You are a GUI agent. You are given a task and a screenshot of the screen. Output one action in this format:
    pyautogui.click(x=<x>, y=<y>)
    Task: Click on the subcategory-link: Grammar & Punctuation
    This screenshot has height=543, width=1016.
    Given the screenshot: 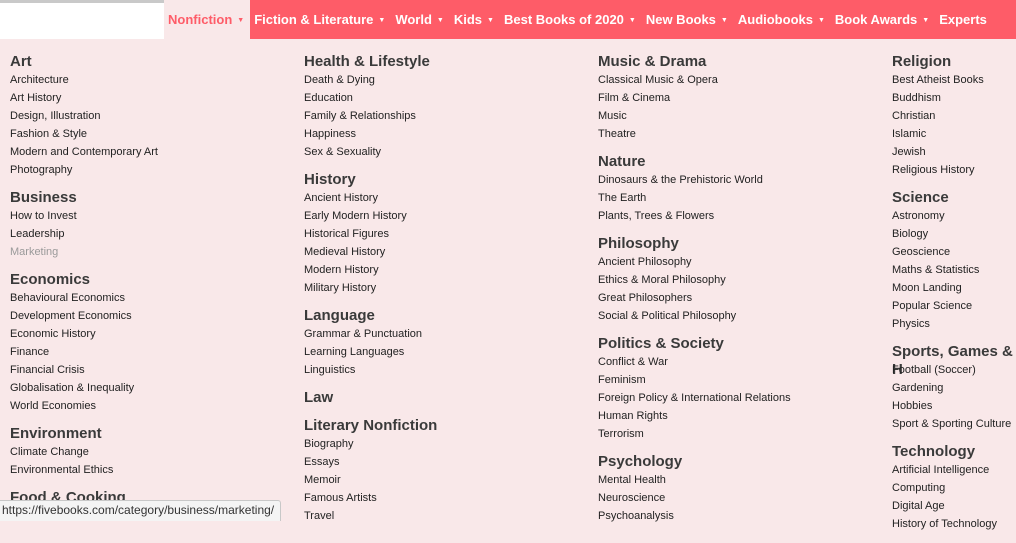 What is the action you would take?
    pyautogui.click(x=370, y=334)
    